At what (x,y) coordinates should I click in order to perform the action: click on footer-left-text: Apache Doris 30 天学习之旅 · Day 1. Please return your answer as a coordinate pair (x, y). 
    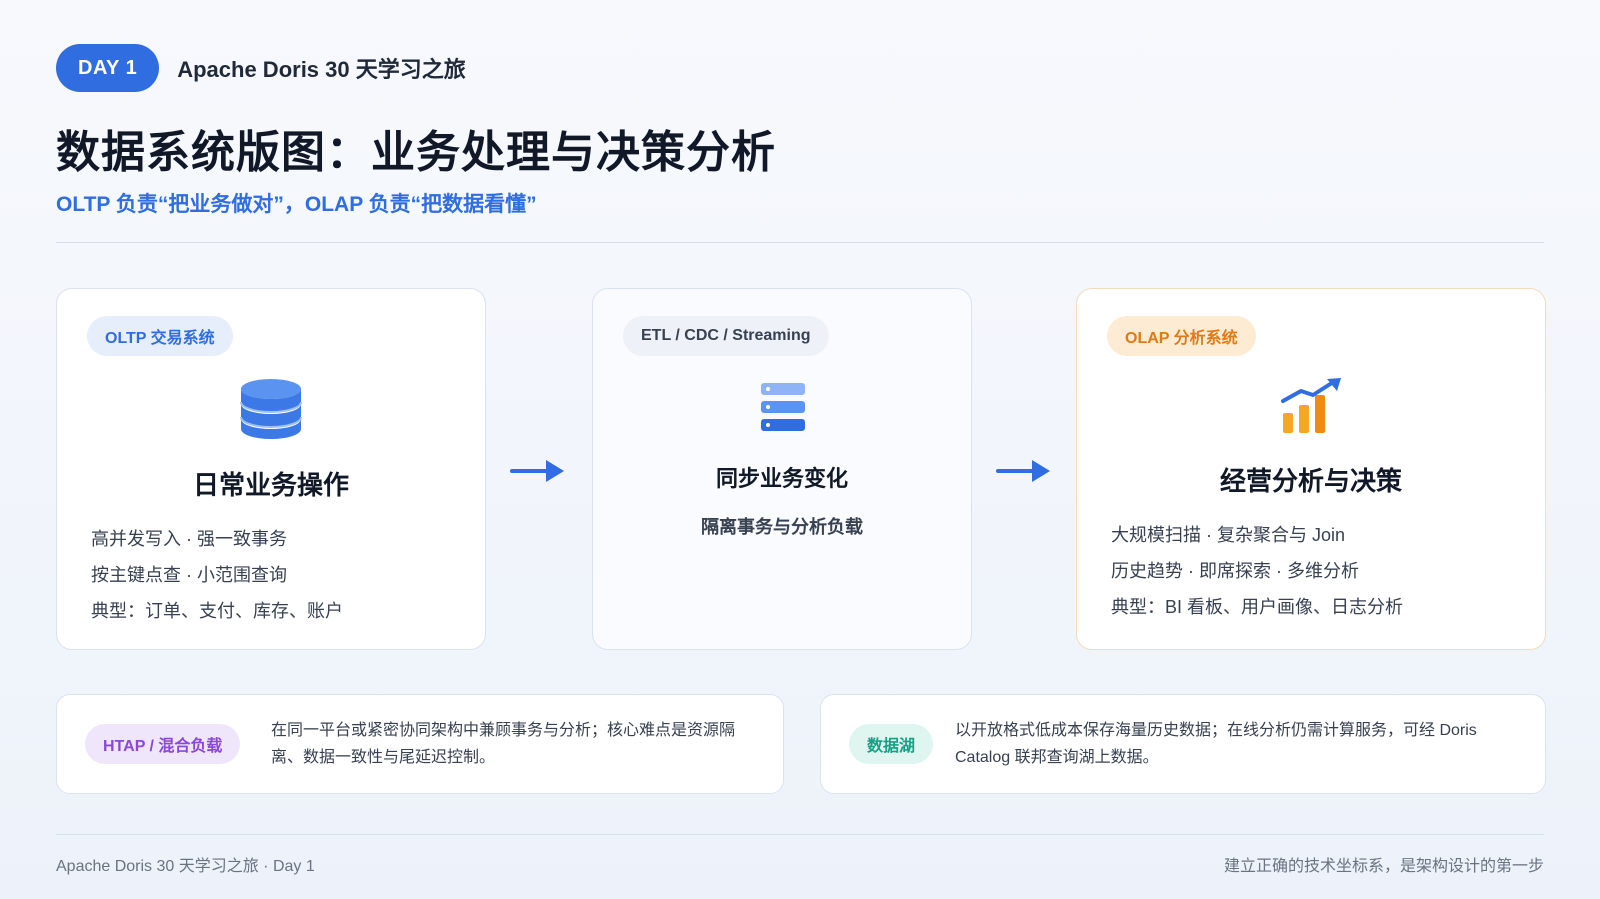
    Looking at the image, I should click on (185, 866).